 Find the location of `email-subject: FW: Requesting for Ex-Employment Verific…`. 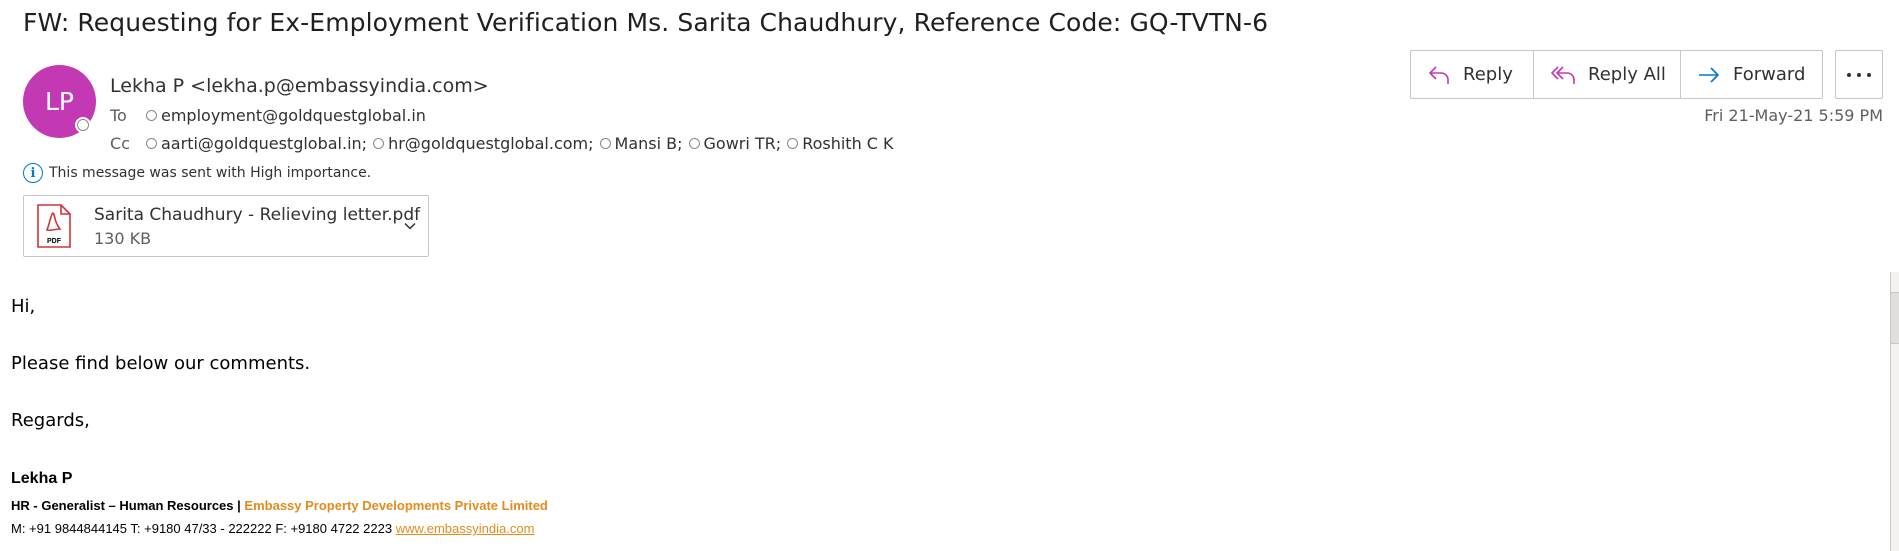

email-subject: FW: Requesting for Ex-Employment Verific… is located at coordinates (646, 22).